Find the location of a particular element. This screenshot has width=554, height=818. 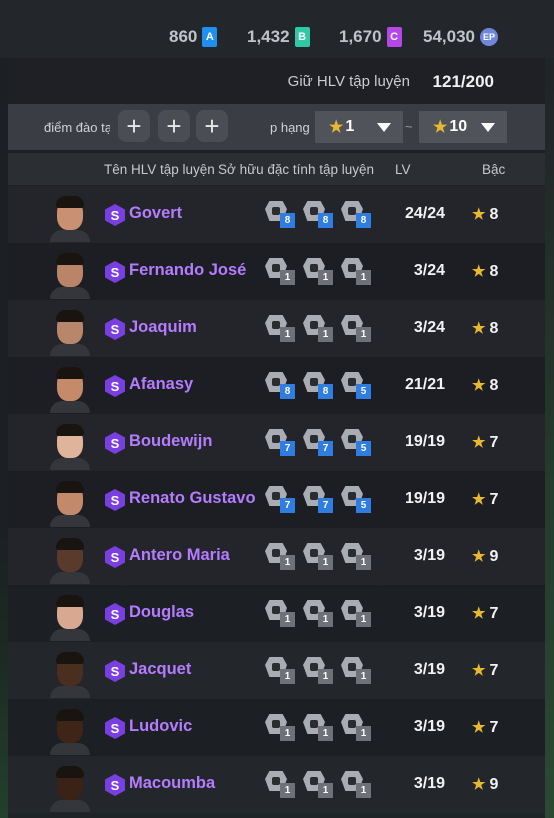

coach-name: Renato Gustavo is located at coordinates (192, 498).